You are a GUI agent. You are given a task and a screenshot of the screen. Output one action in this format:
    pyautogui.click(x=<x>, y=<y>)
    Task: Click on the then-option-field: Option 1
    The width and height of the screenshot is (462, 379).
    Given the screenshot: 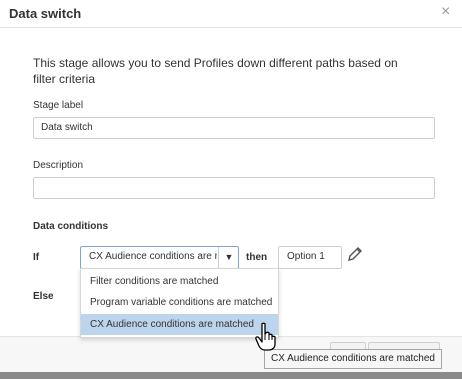 What is the action you would take?
    pyautogui.click(x=310, y=257)
    